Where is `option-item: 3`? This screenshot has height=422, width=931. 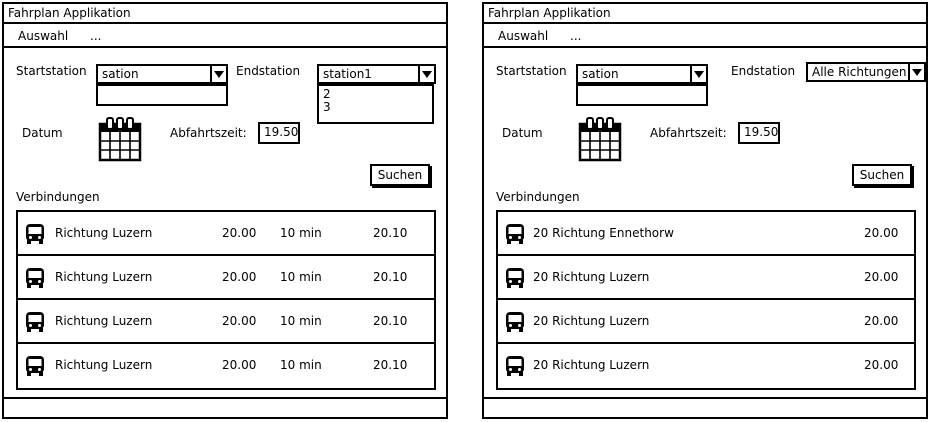
option-item: 3 is located at coordinates (375, 107).